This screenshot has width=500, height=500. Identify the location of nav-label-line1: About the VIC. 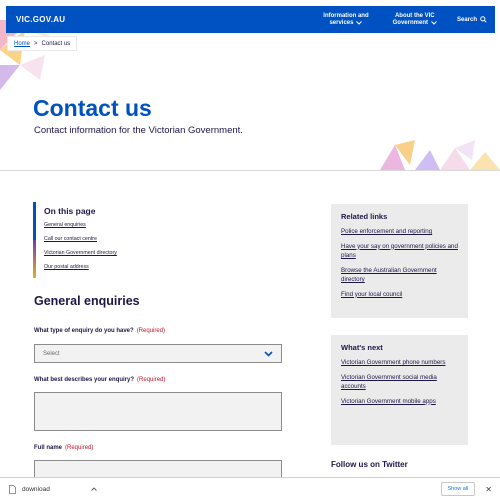
(414, 15).